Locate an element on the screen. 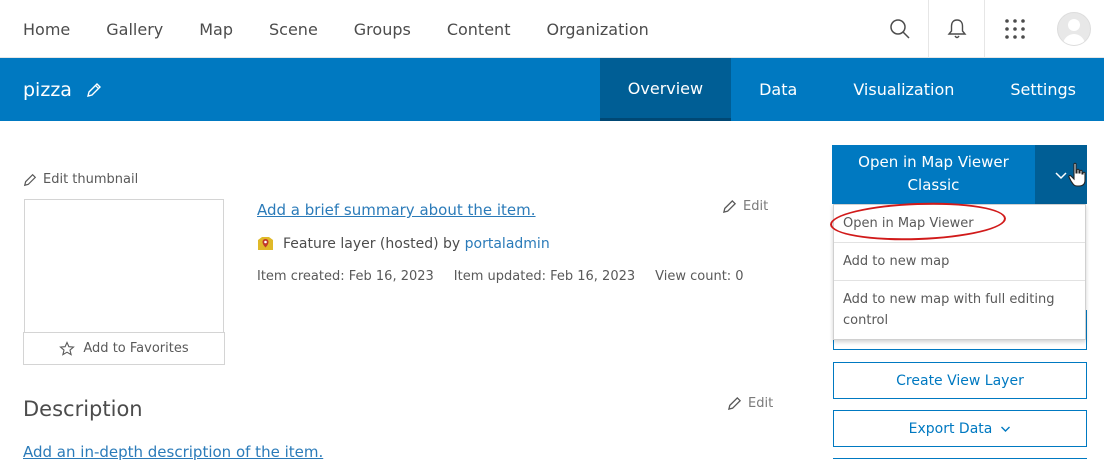 Image resolution: width=1104 pixels, height=460 pixels. item-type-line: Feature layer (hosted) by portaladmin is located at coordinates (403, 243).